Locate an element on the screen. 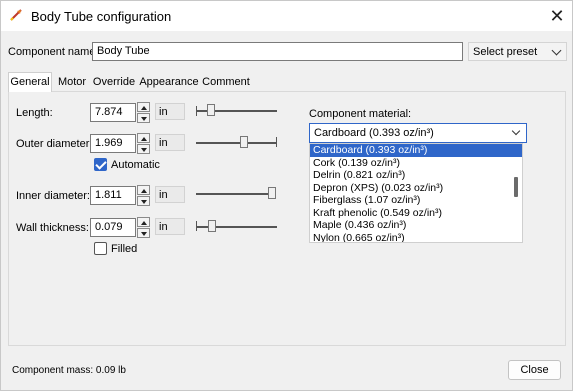  outer-diameter-spinner is located at coordinates (143, 143).